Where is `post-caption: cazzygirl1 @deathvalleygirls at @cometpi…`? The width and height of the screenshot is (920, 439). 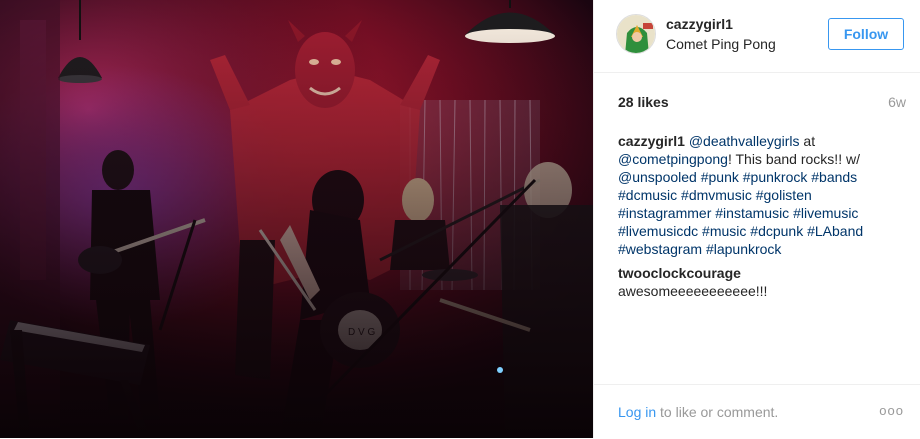 post-caption: cazzygirl1 @deathvalleygirls at @cometpi… is located at coordinates (756, 195).